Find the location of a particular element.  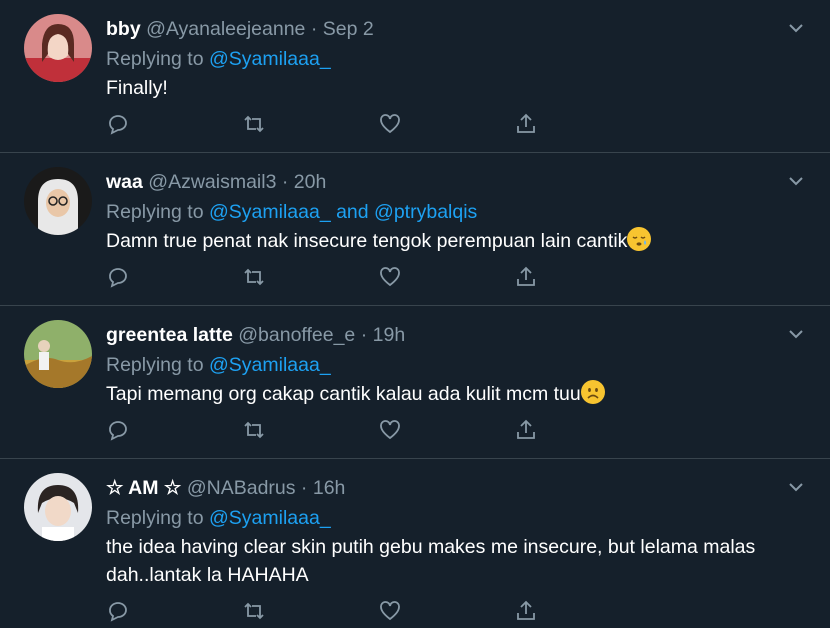

timestamp: Sep 2 is located at coordinates (348, 29).